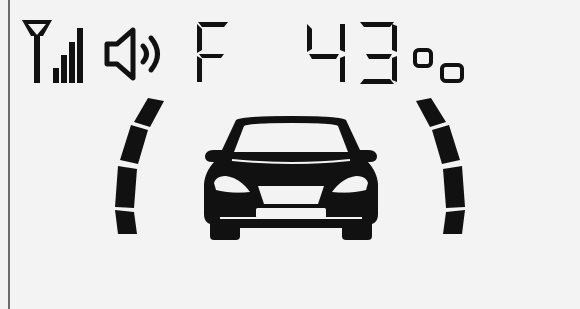 The width and height of the screenshot is (580, 309). What do you see at coordinates (438, 65) in the screenshot?
I see `unit-symbol-segments` at bounding box center [438, 65].